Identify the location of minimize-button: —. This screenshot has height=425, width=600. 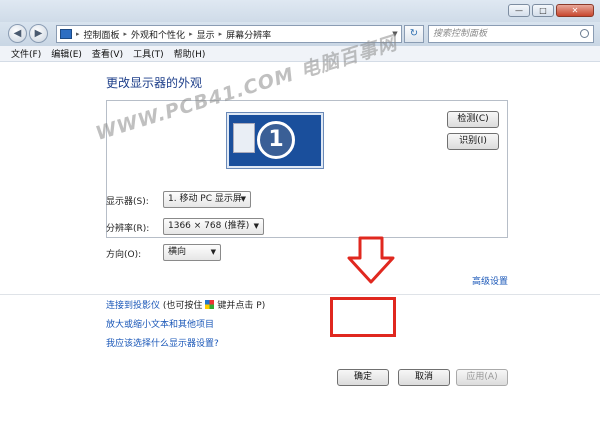
(519, 10).